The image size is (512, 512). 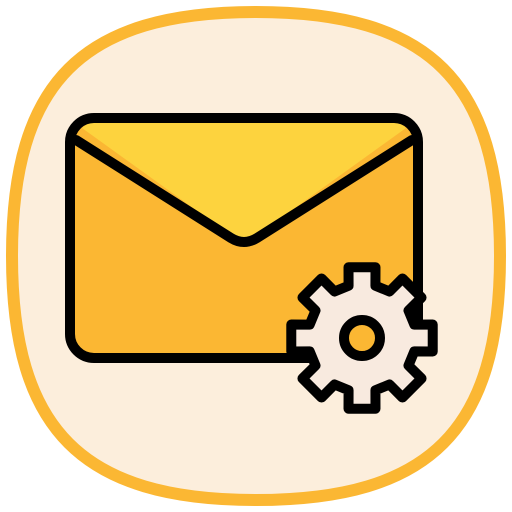 I want to click on gear-icon, so click(x=362, y=338).